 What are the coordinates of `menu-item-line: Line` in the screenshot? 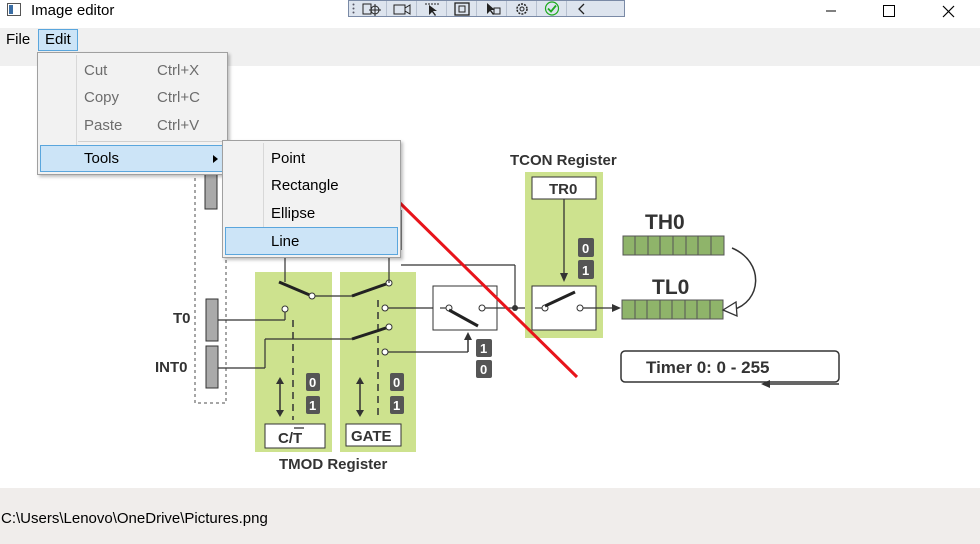 It's located at (311, 241).